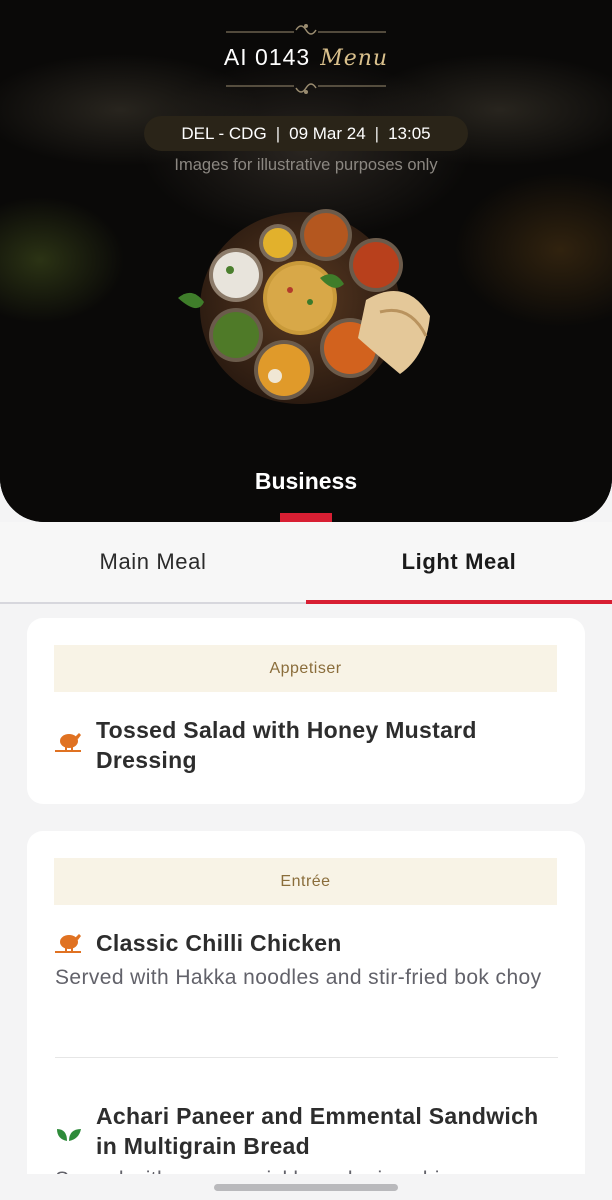 This screenshot has height=1200, width=612. I want to click on route: DEL - CDG, so click(224, 133).